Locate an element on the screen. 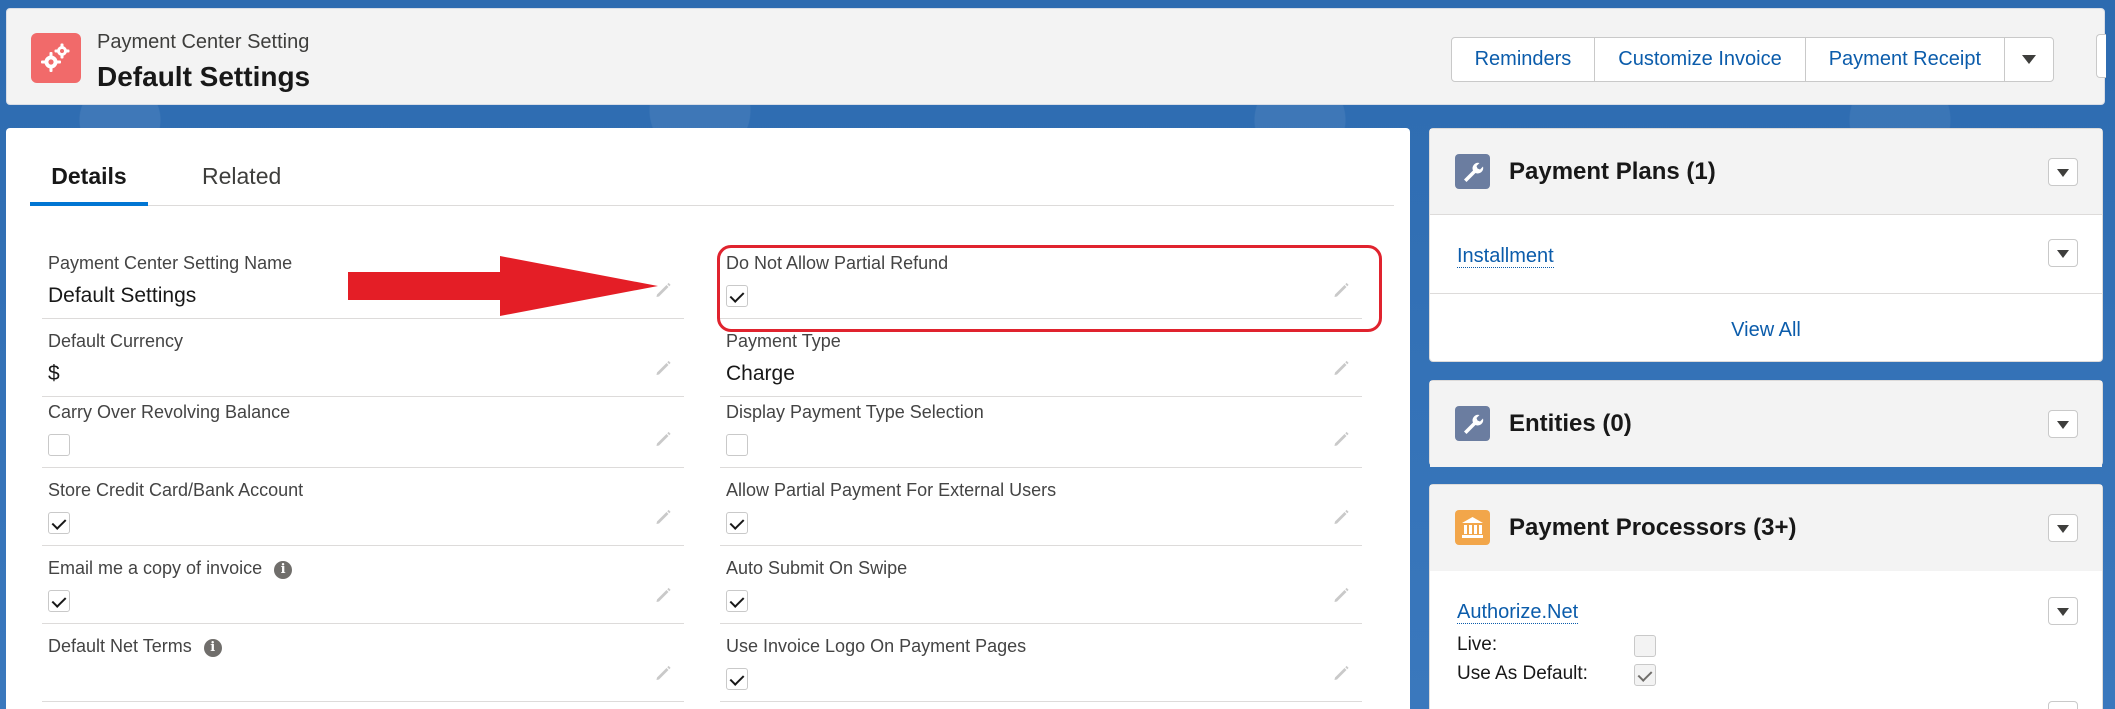 The height and width of the screenshot is (709, 2115). field-invoice-logo: Use Invoice Logo On Payment Pages is located at coordinates (1041, 663).